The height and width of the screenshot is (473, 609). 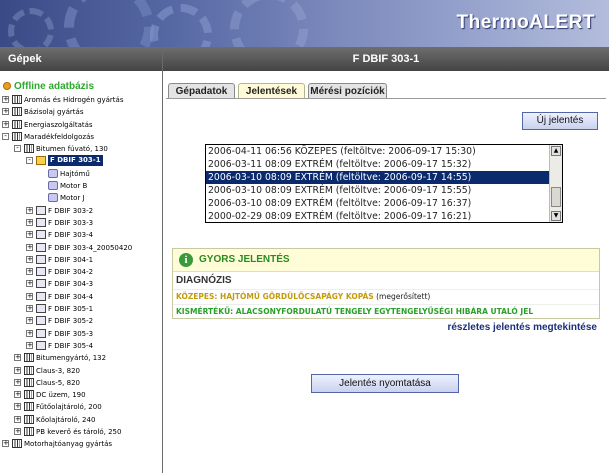 What do you see at coordinates (81, 149) in the screenshot?
I see `tree-item: - Bitumen fúvató, 130` at bounding box center [81, 149].